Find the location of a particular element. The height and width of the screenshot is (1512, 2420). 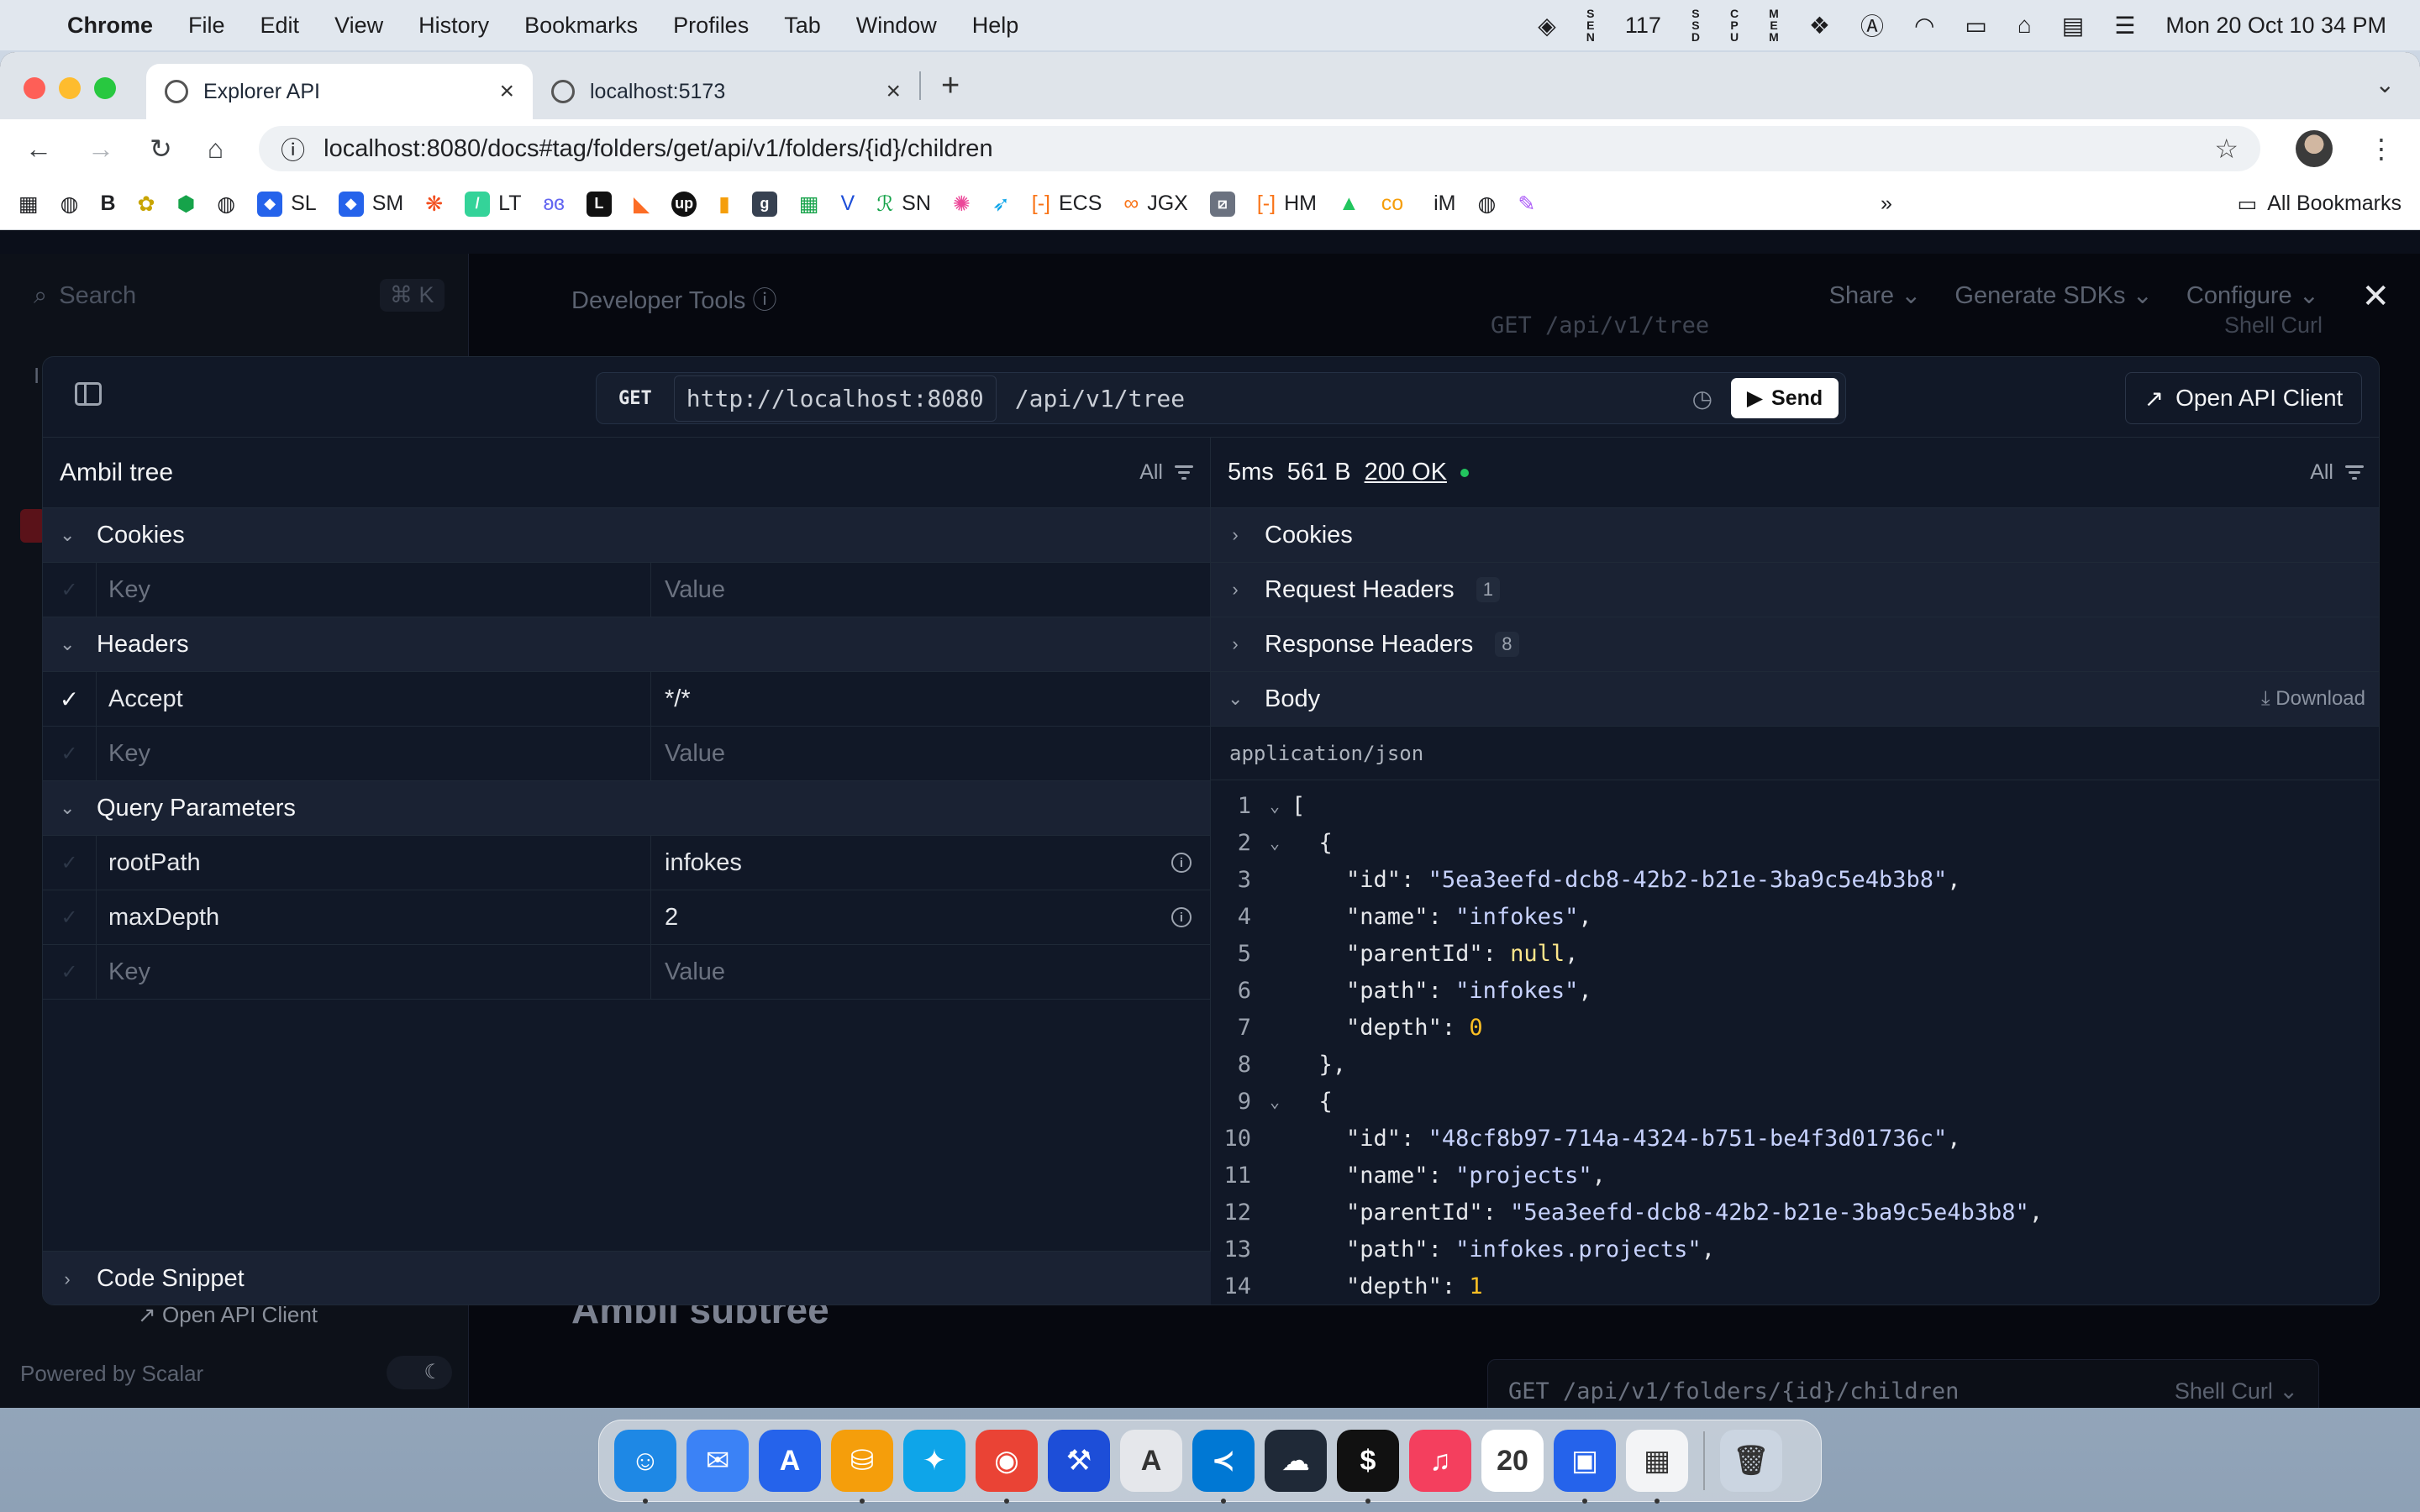

close-modal-icon: ✕ is located at coordinates (2375, 296).